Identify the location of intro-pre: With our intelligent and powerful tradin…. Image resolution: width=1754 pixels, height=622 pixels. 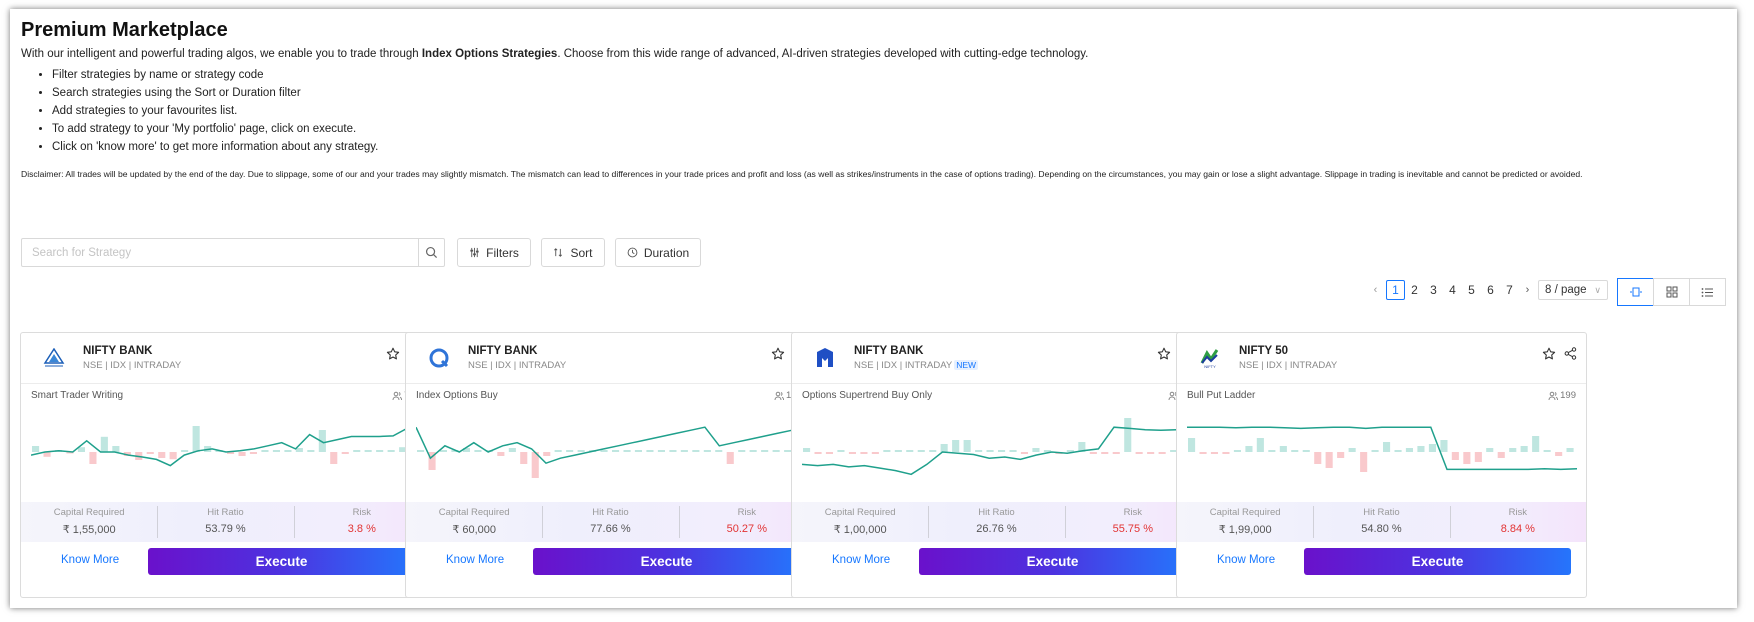
(221, 54).